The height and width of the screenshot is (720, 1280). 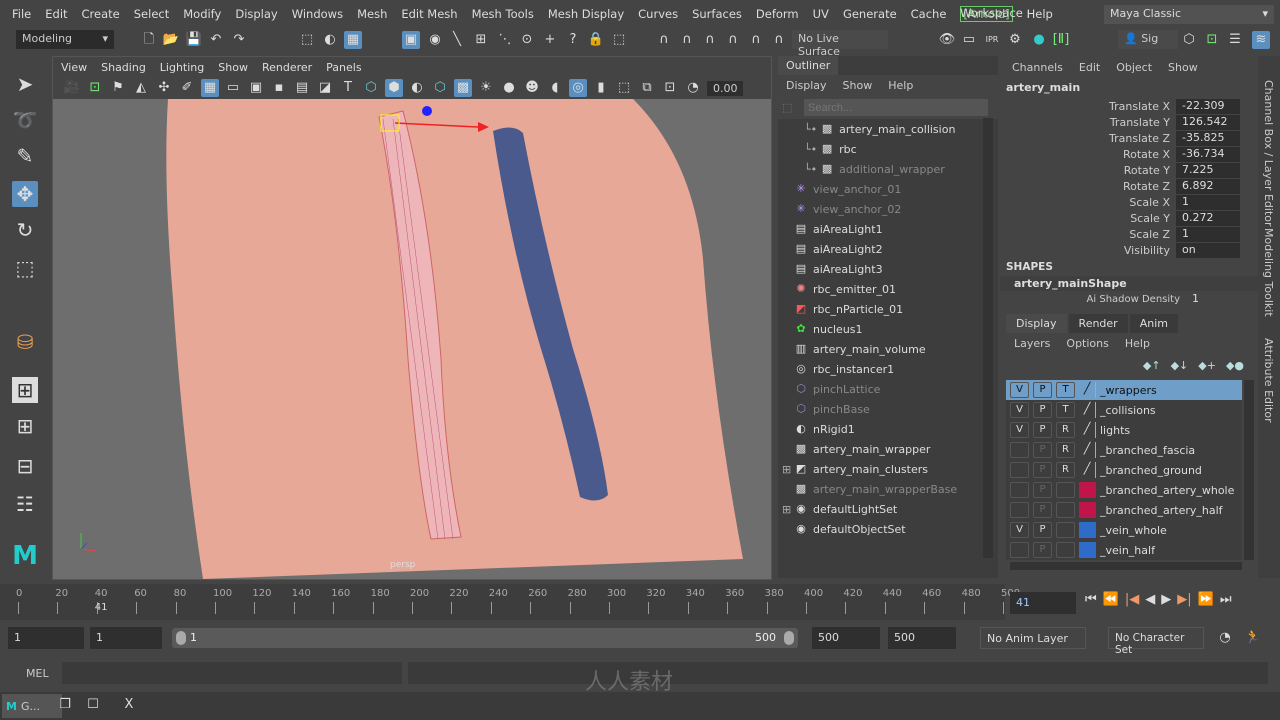 What do you see at coordinates (586, 14) in the screenshot?
I see `menu-meshdisplay: Mesh Display` at bounding box center [586, 14].